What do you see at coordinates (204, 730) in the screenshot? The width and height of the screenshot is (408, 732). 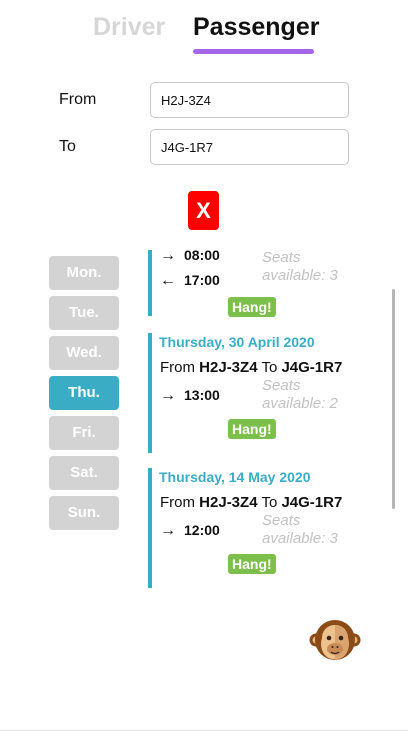 I see `bottom-divider` at bounding box center [204, 730].